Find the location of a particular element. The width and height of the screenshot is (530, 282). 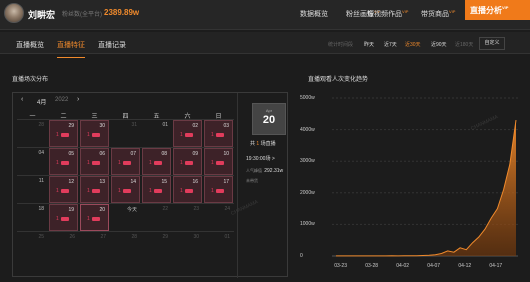

nav-short-video-label: 短视频作品 is located at coordinates (384, 14).